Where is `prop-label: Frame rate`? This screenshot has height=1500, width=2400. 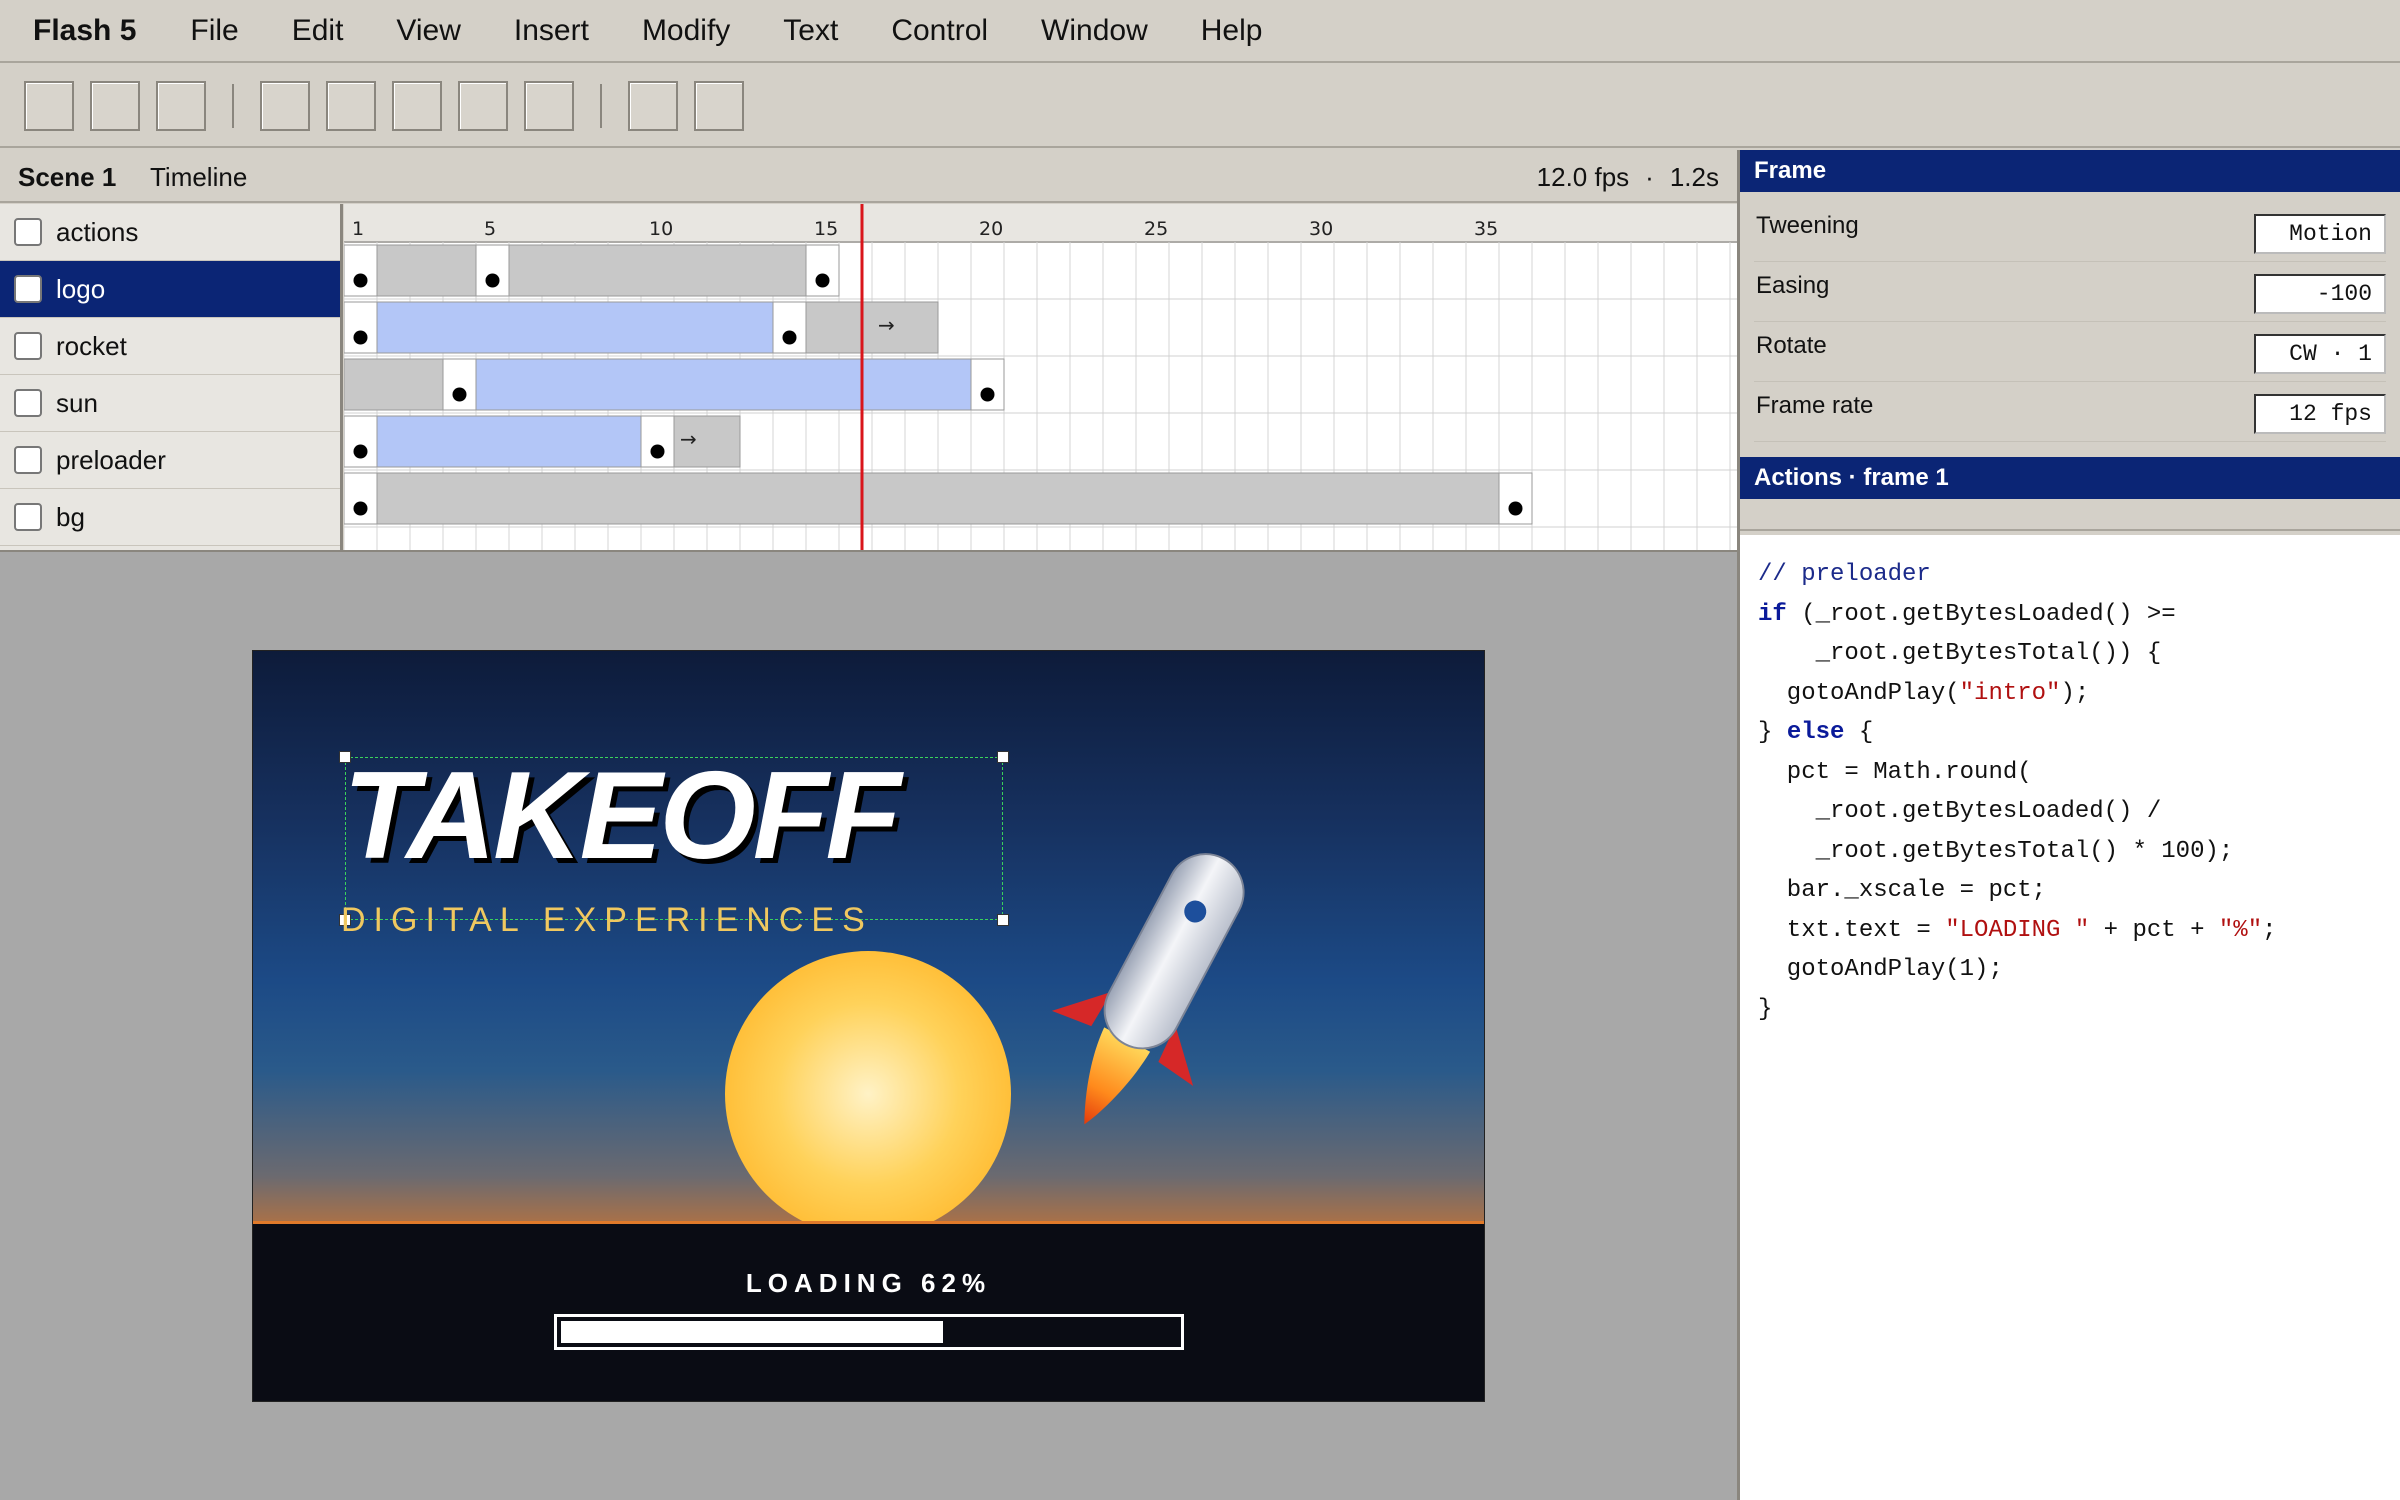
prop-label: Frame rate is located at coordinates (1815, 405).